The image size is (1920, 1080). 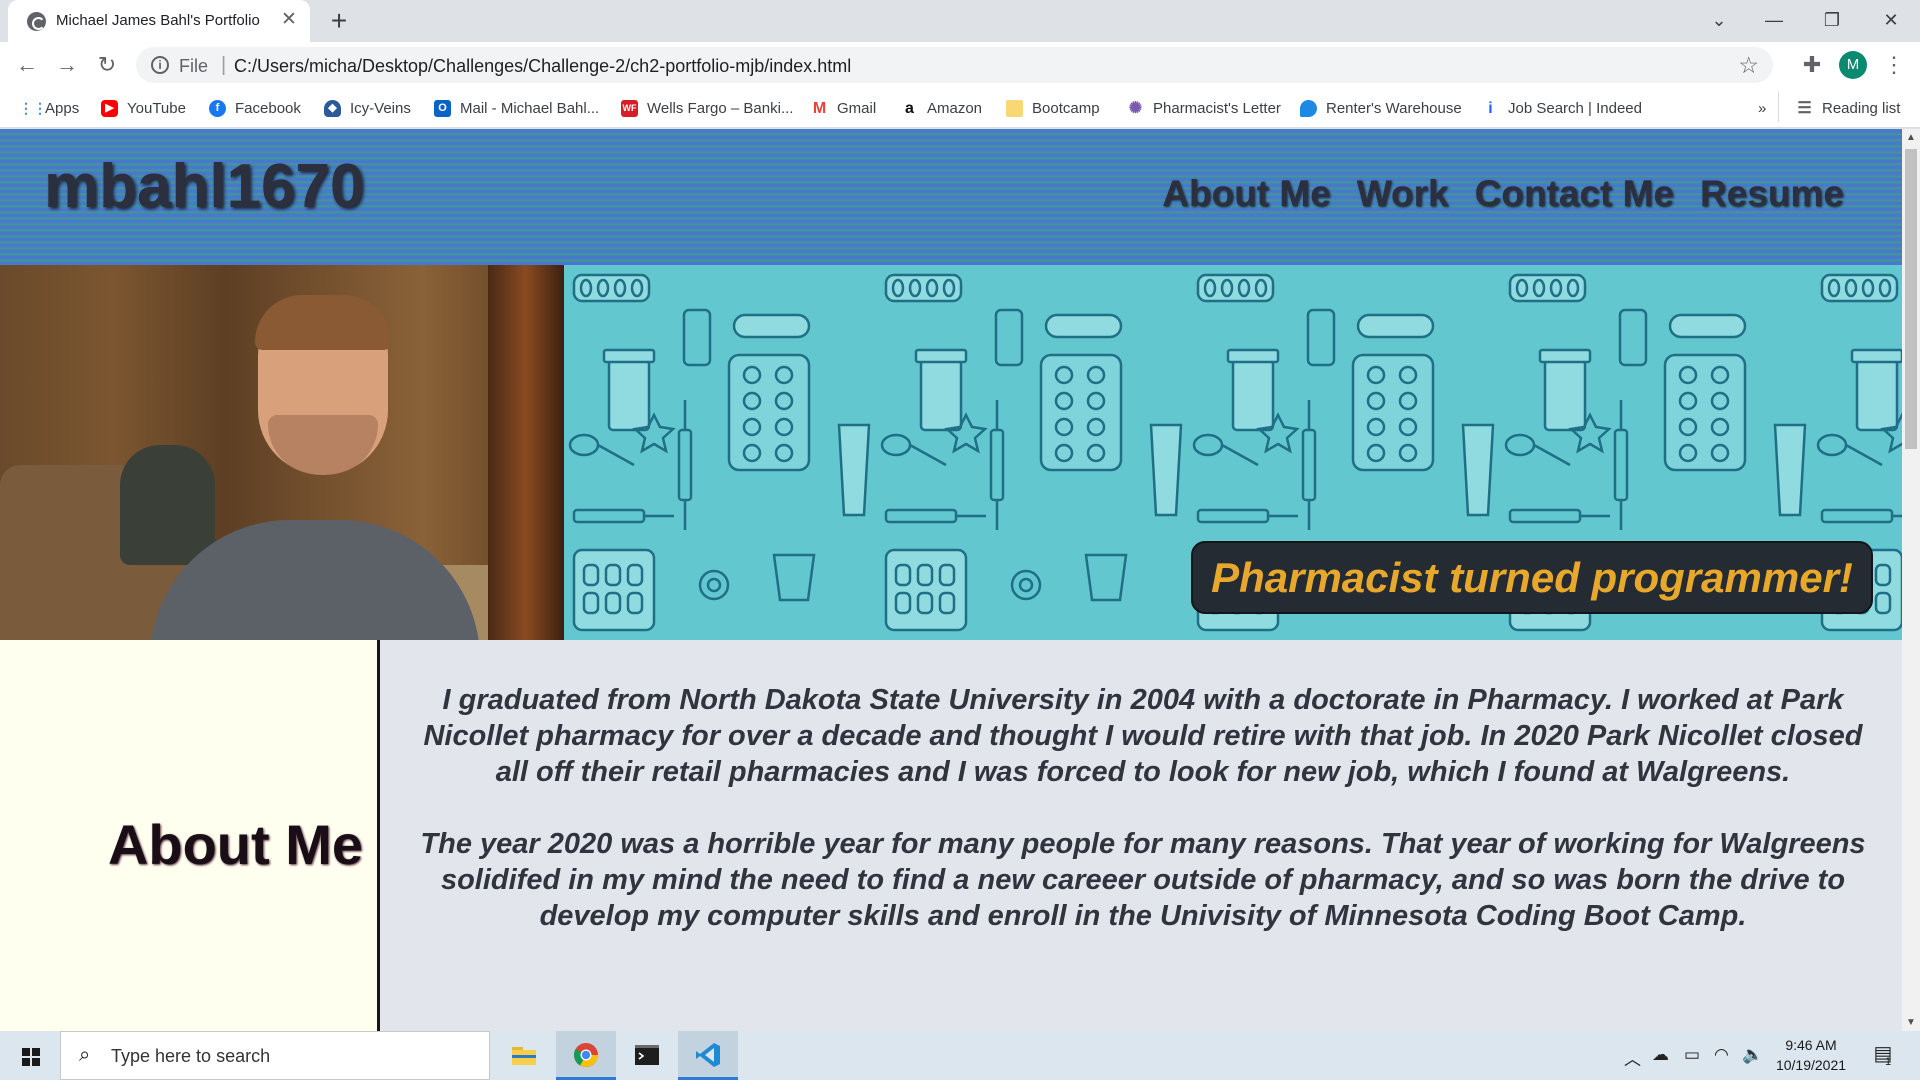 What do you see at coordinates (647, 1055) in the screenshot?
I see `terminal-taskbar-button` at bounding box center [647, 1055].